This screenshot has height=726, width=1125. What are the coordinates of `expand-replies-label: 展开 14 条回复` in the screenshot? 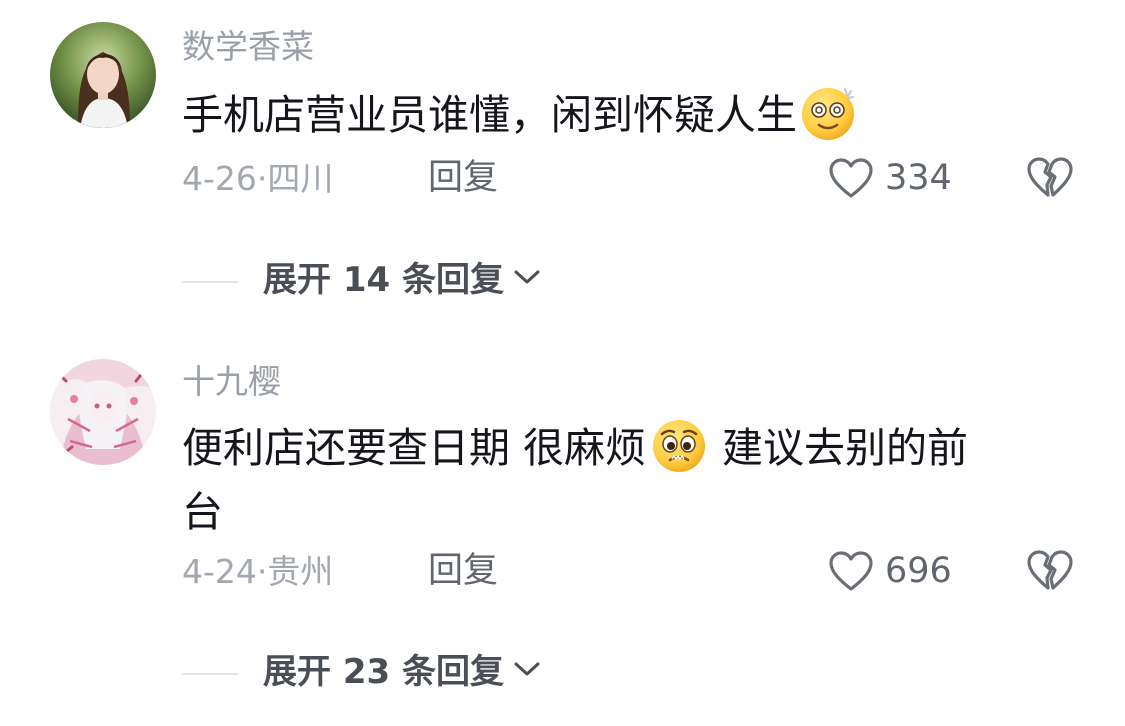 It's located at (383, 280).